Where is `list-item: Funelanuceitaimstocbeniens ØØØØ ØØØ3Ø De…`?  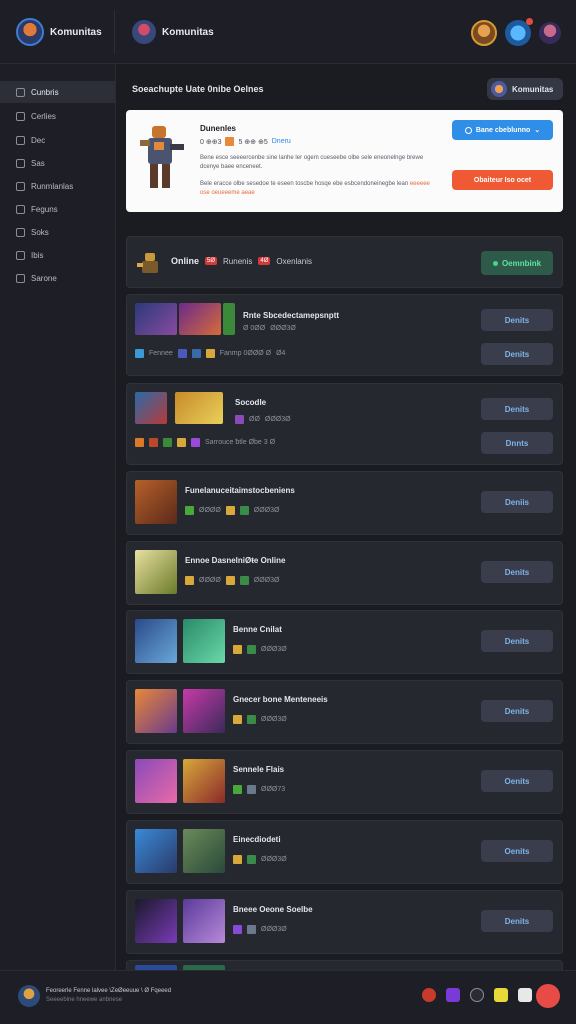 list-item: Funelanuceitaimstocbeniens ØØØØ ØØØ3Ø De… is located at coordinates (344, 503).